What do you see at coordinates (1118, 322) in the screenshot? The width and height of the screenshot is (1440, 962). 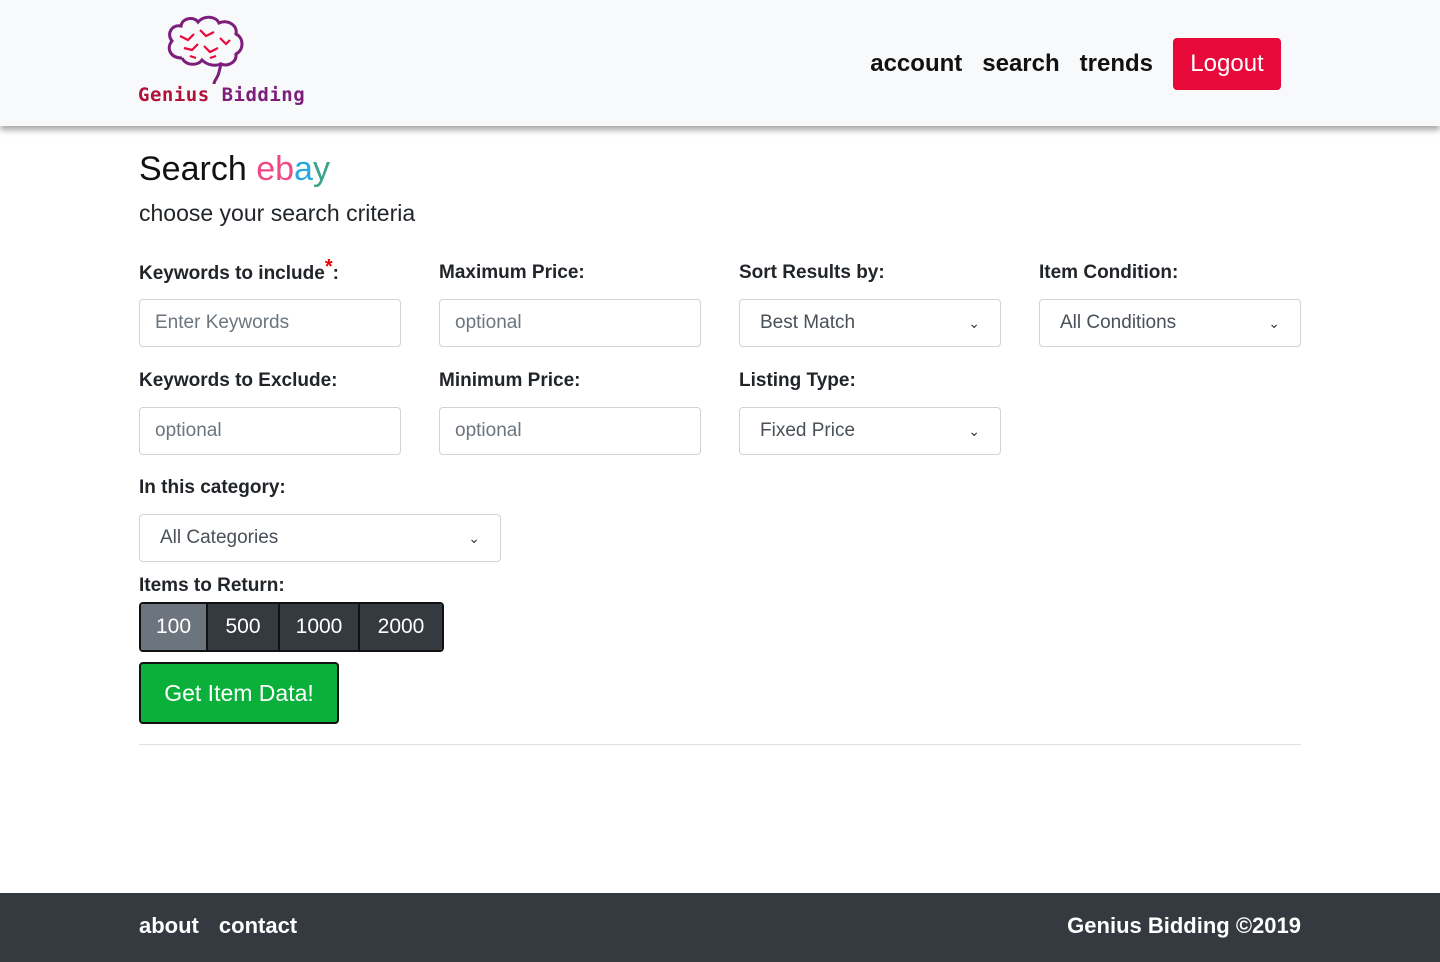 I see `condition-value: All Conditions` at bounding box center [1118, 322].